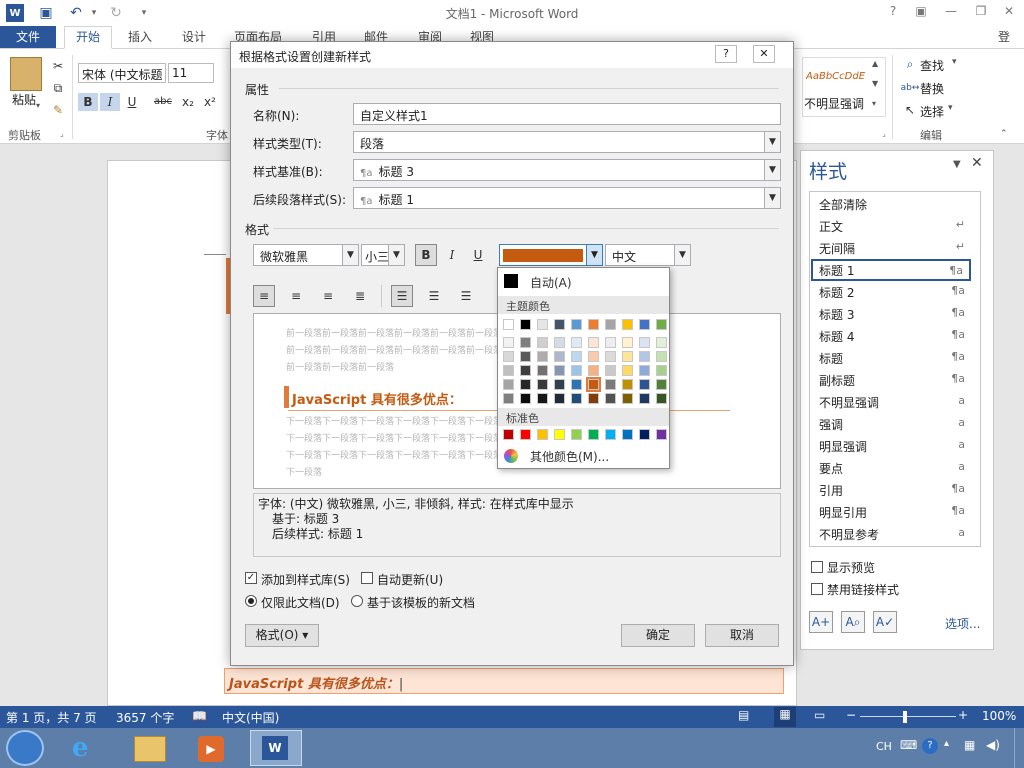 This screenshot has height=768, width=1024. What do you see at coordinates (999, 716) in the screenshot?
I see `zoom-level: 100%` at bounding box center [999, 716].